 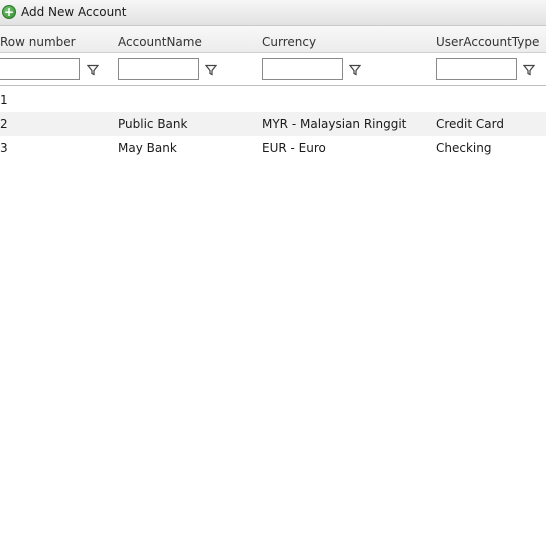 I want to click on cell-user-account-type: Credit Card, so click(x=470, y=124).